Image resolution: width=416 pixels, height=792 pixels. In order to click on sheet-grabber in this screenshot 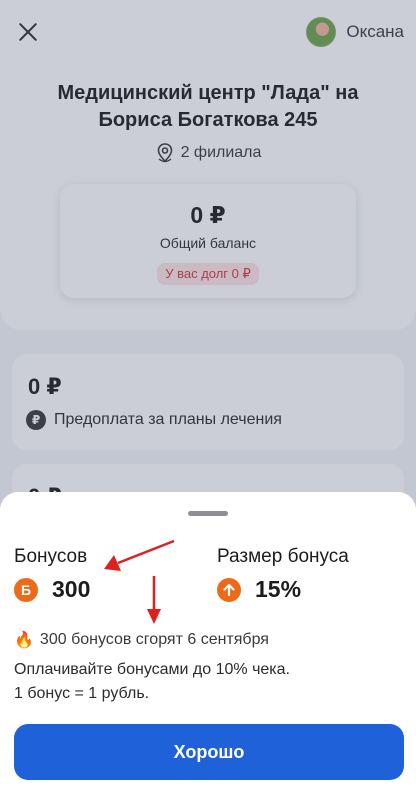, I will do `click(208, 513)`.